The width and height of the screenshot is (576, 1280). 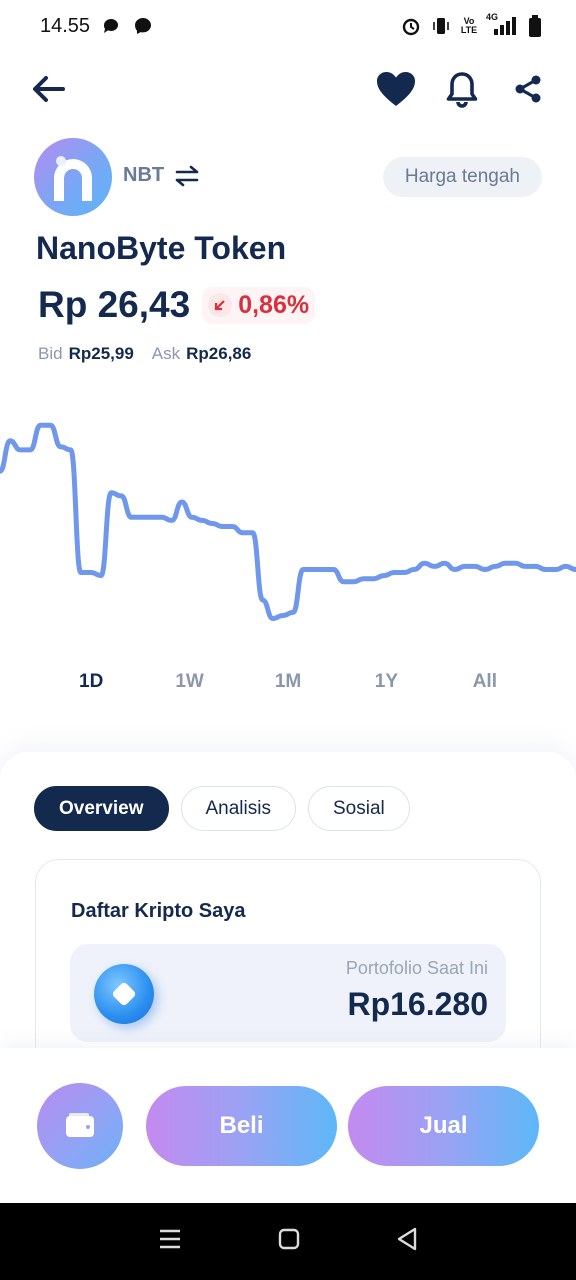 What do you see at coordinates (288, 89) in the screenshot?
I see `top-nav` at bounding box center [288, 89].